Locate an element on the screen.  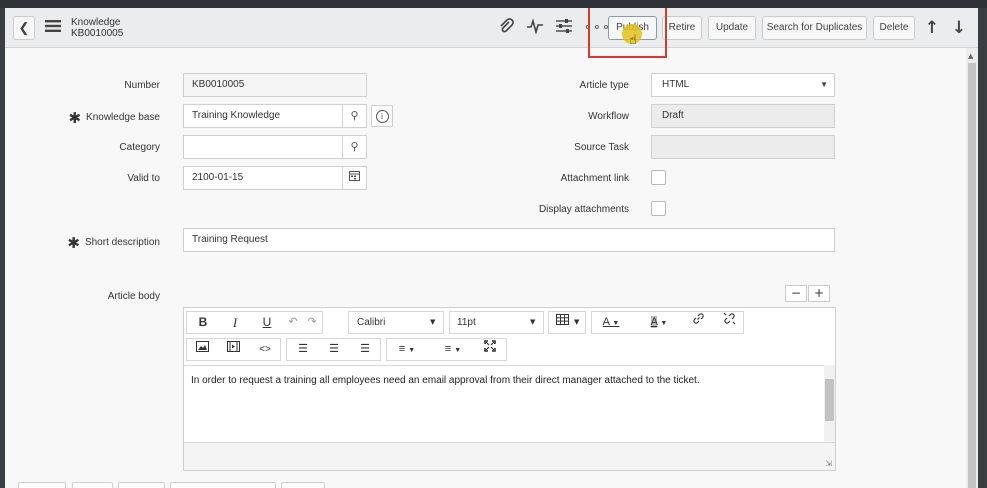
kb-info-button: i is located at coordinates (382, 116).